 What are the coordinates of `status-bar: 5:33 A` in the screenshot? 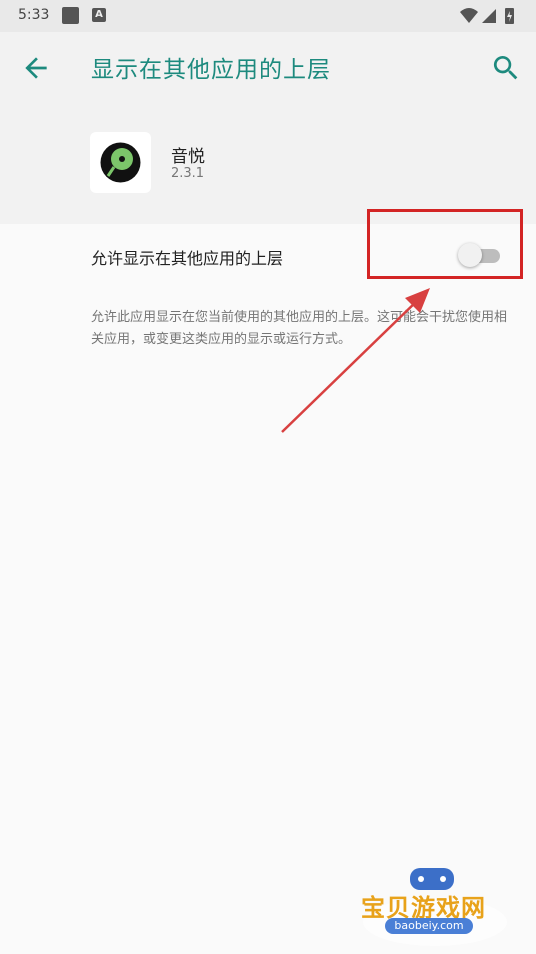 It's located at (268, 16).